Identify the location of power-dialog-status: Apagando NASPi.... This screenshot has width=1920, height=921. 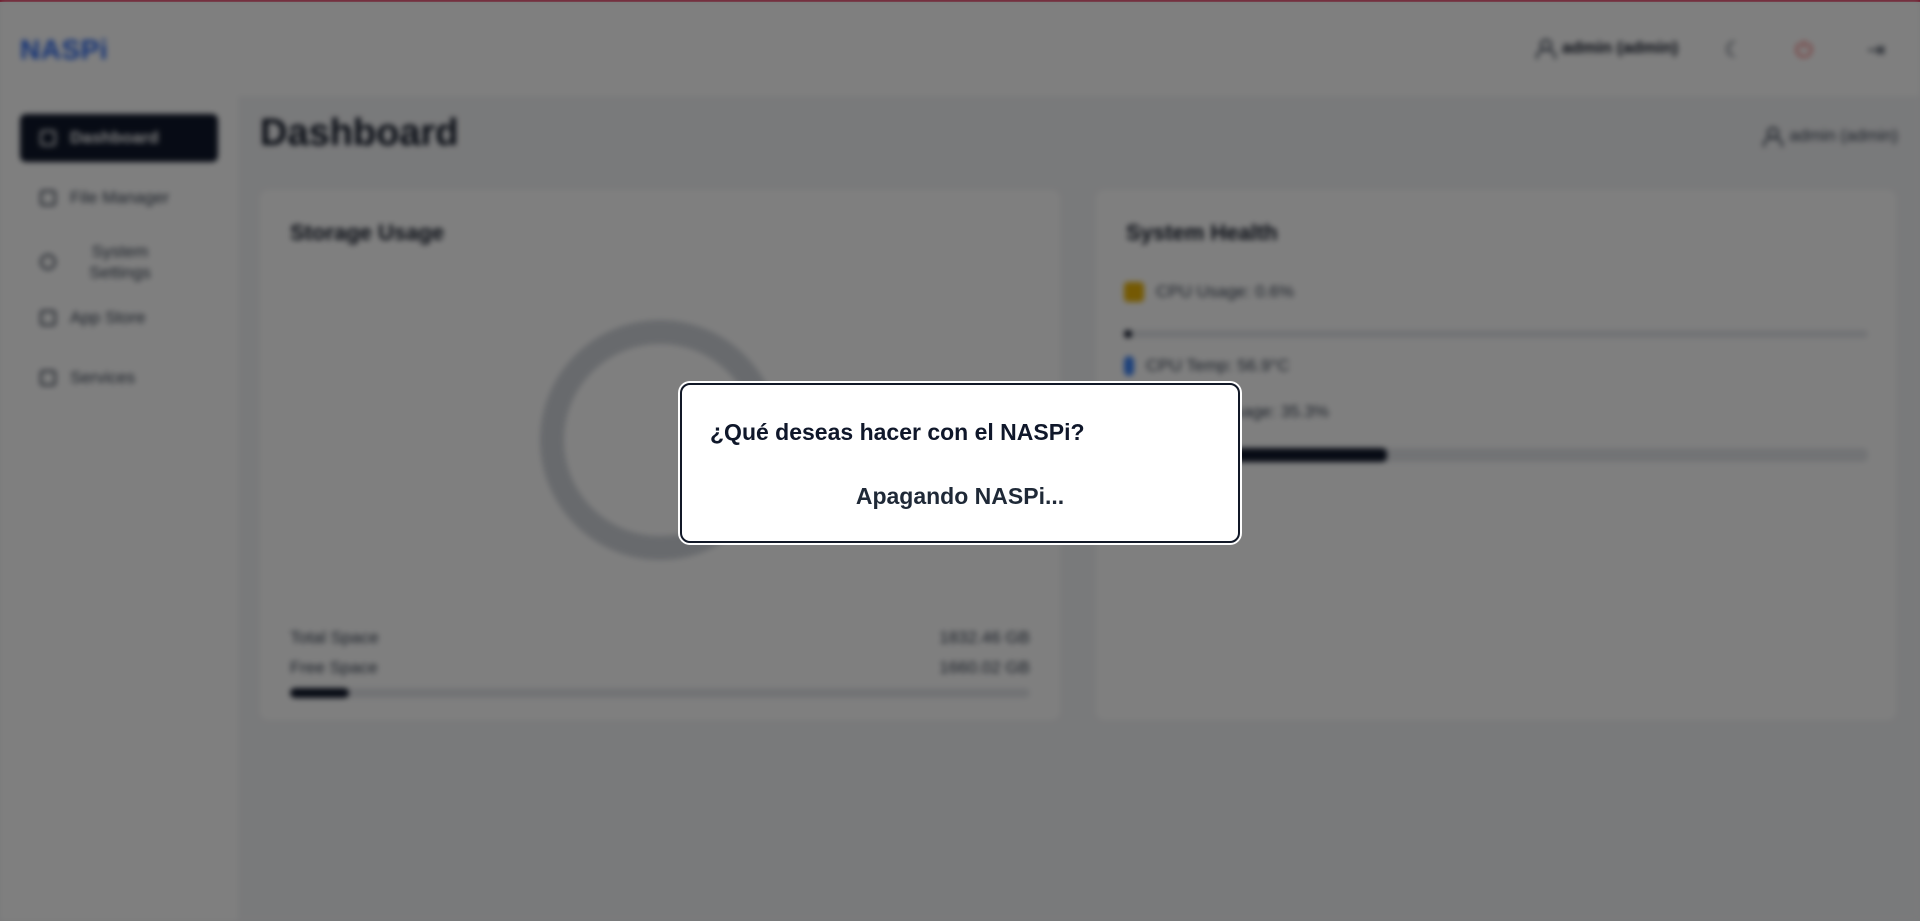
(960, 496).